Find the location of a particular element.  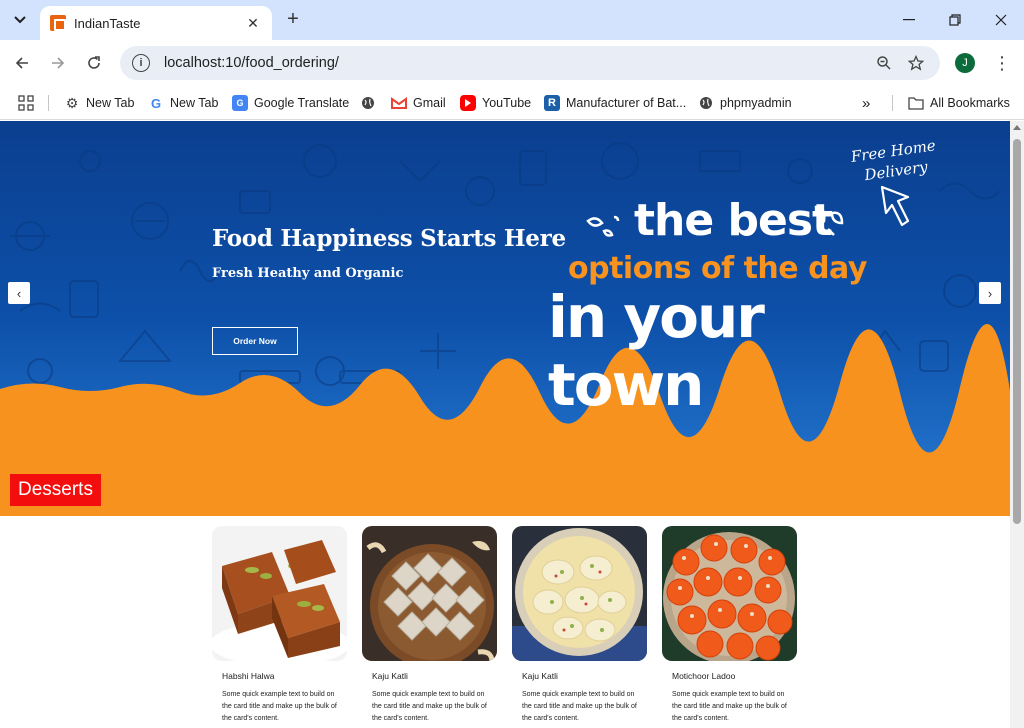

bookmark-gmail: Gmail is located at coordinates (418, 103).